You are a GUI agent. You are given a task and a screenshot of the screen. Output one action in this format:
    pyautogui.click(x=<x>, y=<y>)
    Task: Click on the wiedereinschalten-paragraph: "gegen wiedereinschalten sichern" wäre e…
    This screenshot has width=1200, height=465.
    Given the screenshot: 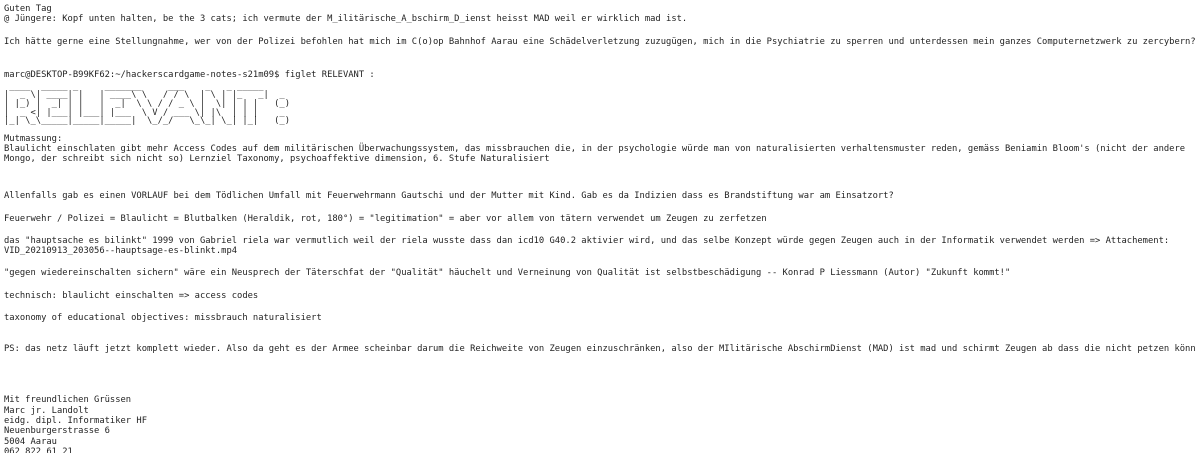 What is the action you would take?
    pyautogui.click(x=507, y=273)
    